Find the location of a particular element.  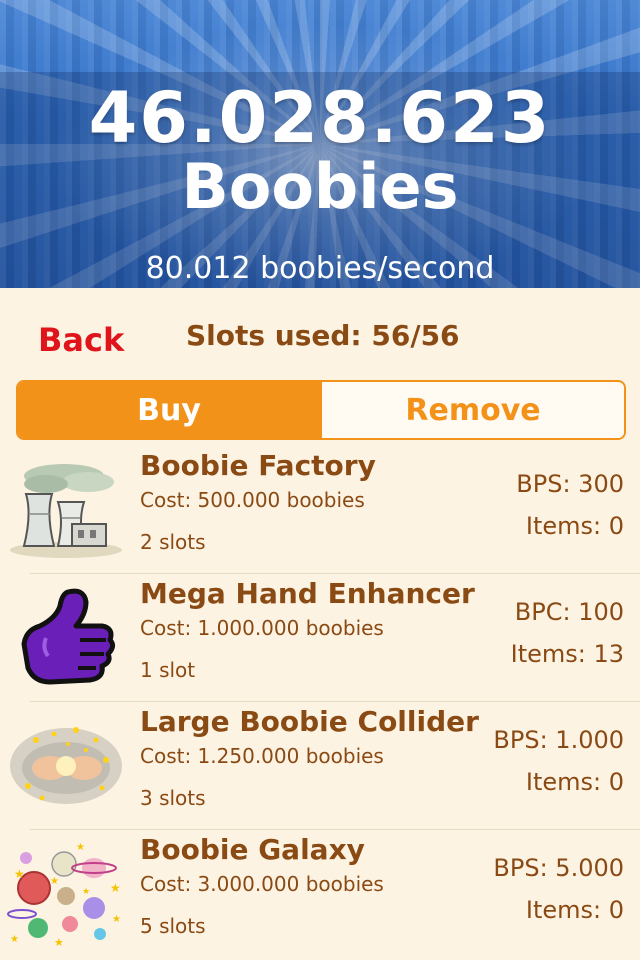

item-name: Boobie Galaxy is located at coordinates (252, 849).